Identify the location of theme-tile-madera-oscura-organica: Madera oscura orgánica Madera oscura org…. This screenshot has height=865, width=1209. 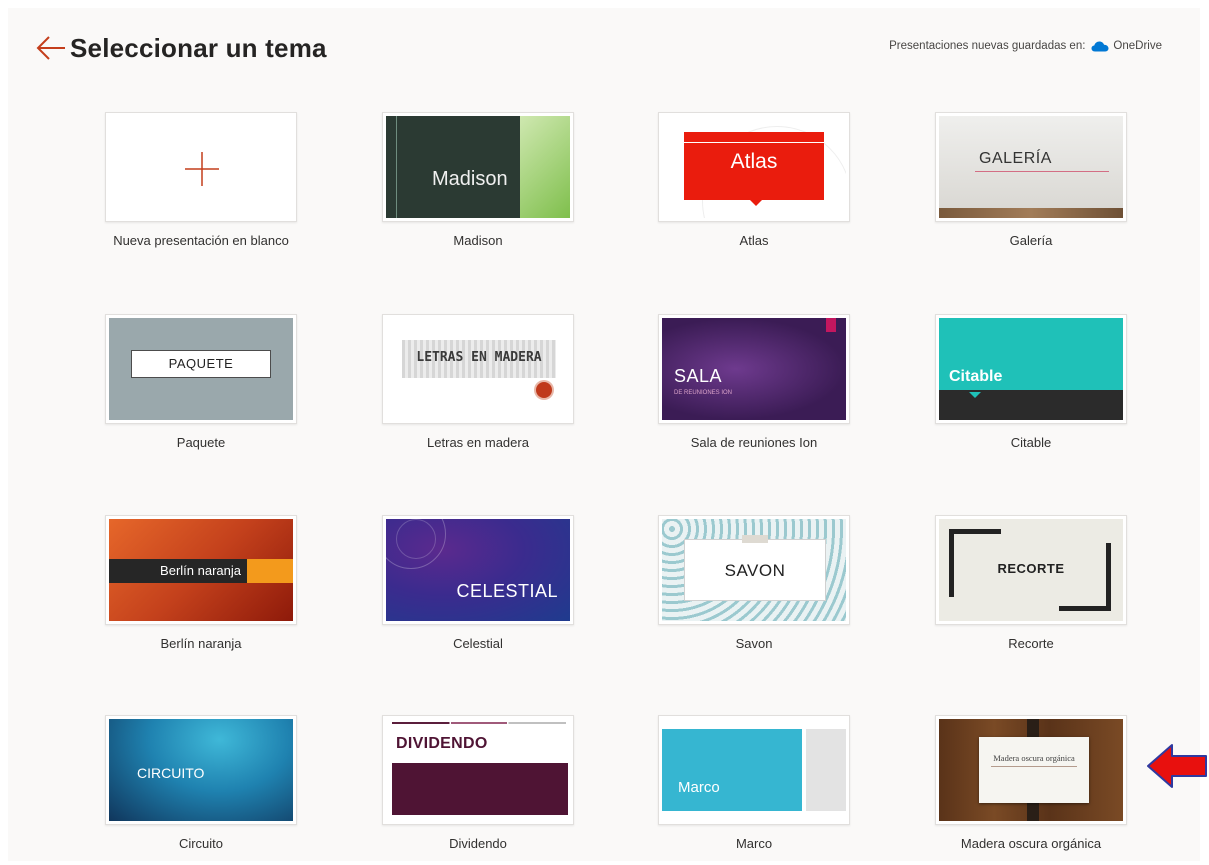
(1033, 790).